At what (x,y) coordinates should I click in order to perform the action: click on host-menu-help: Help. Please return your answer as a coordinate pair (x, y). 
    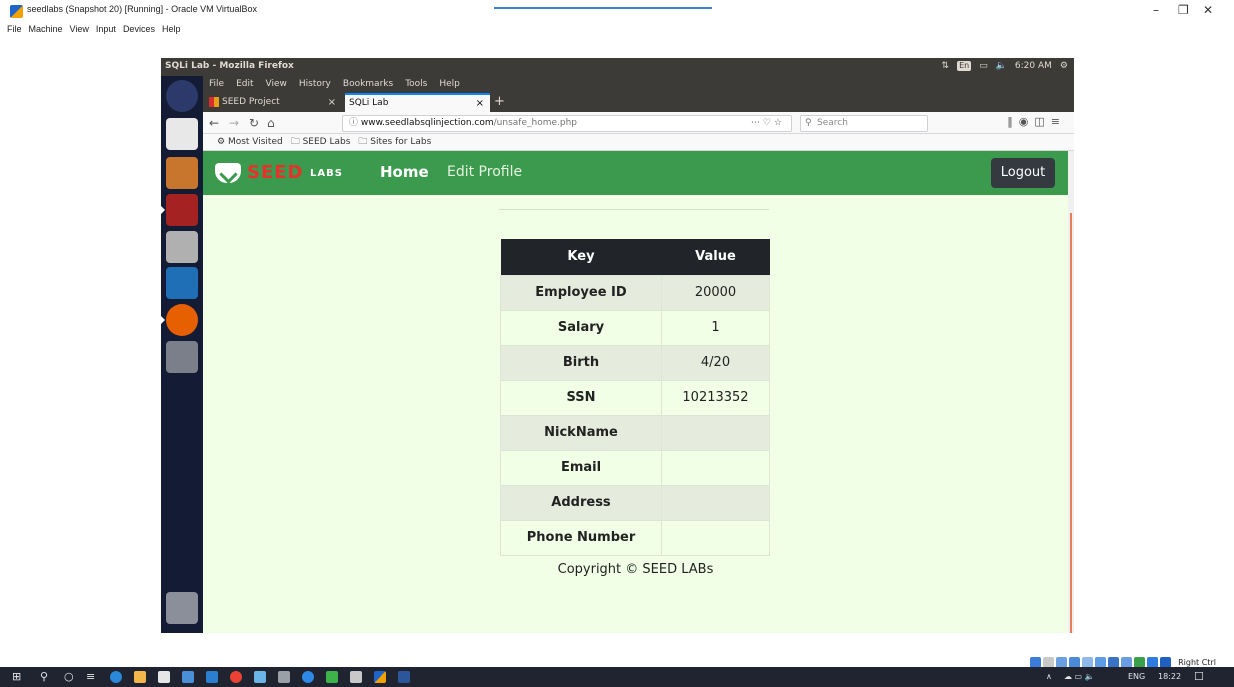
    Looking at the image, I should click on (171, 32).